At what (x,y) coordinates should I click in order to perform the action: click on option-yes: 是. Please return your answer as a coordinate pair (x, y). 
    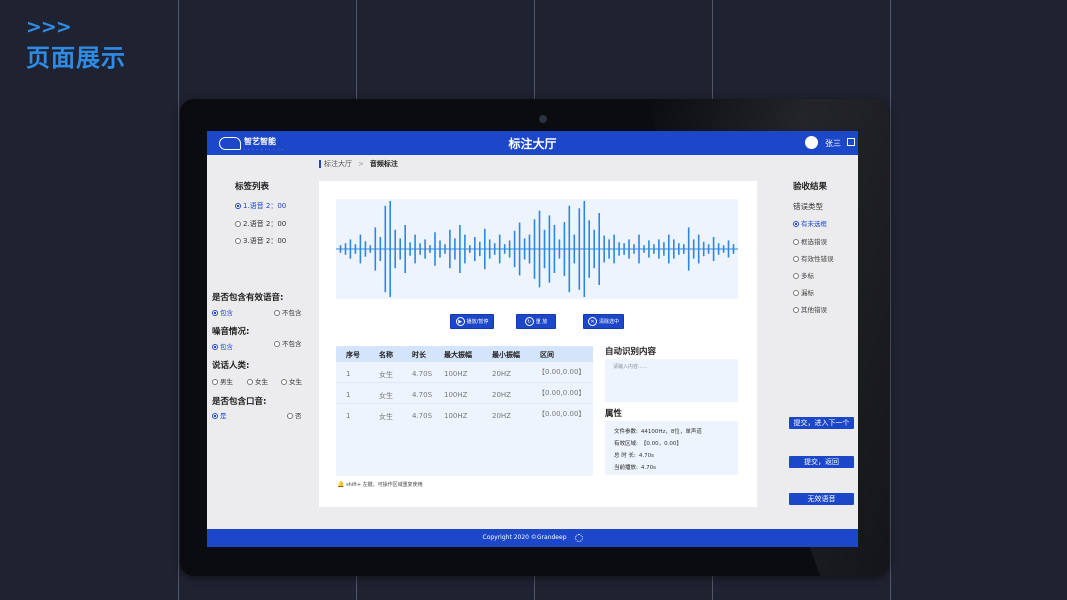
    Looking at the image, I should click on (219, 415).